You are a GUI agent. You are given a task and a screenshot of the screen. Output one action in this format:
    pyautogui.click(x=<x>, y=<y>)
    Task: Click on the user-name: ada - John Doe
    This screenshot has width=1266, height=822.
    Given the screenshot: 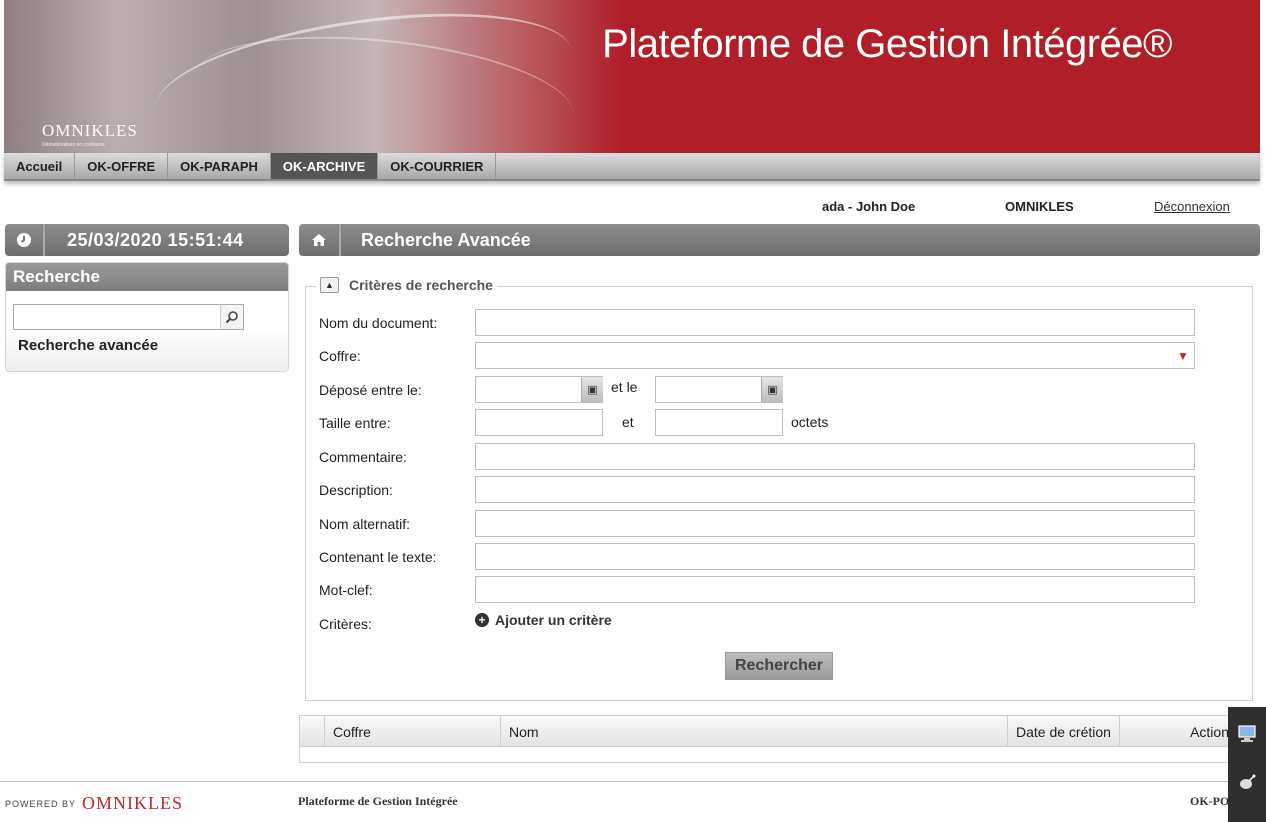 What is the action you would take?
    pyautogui.click(x=869, y=206)
    